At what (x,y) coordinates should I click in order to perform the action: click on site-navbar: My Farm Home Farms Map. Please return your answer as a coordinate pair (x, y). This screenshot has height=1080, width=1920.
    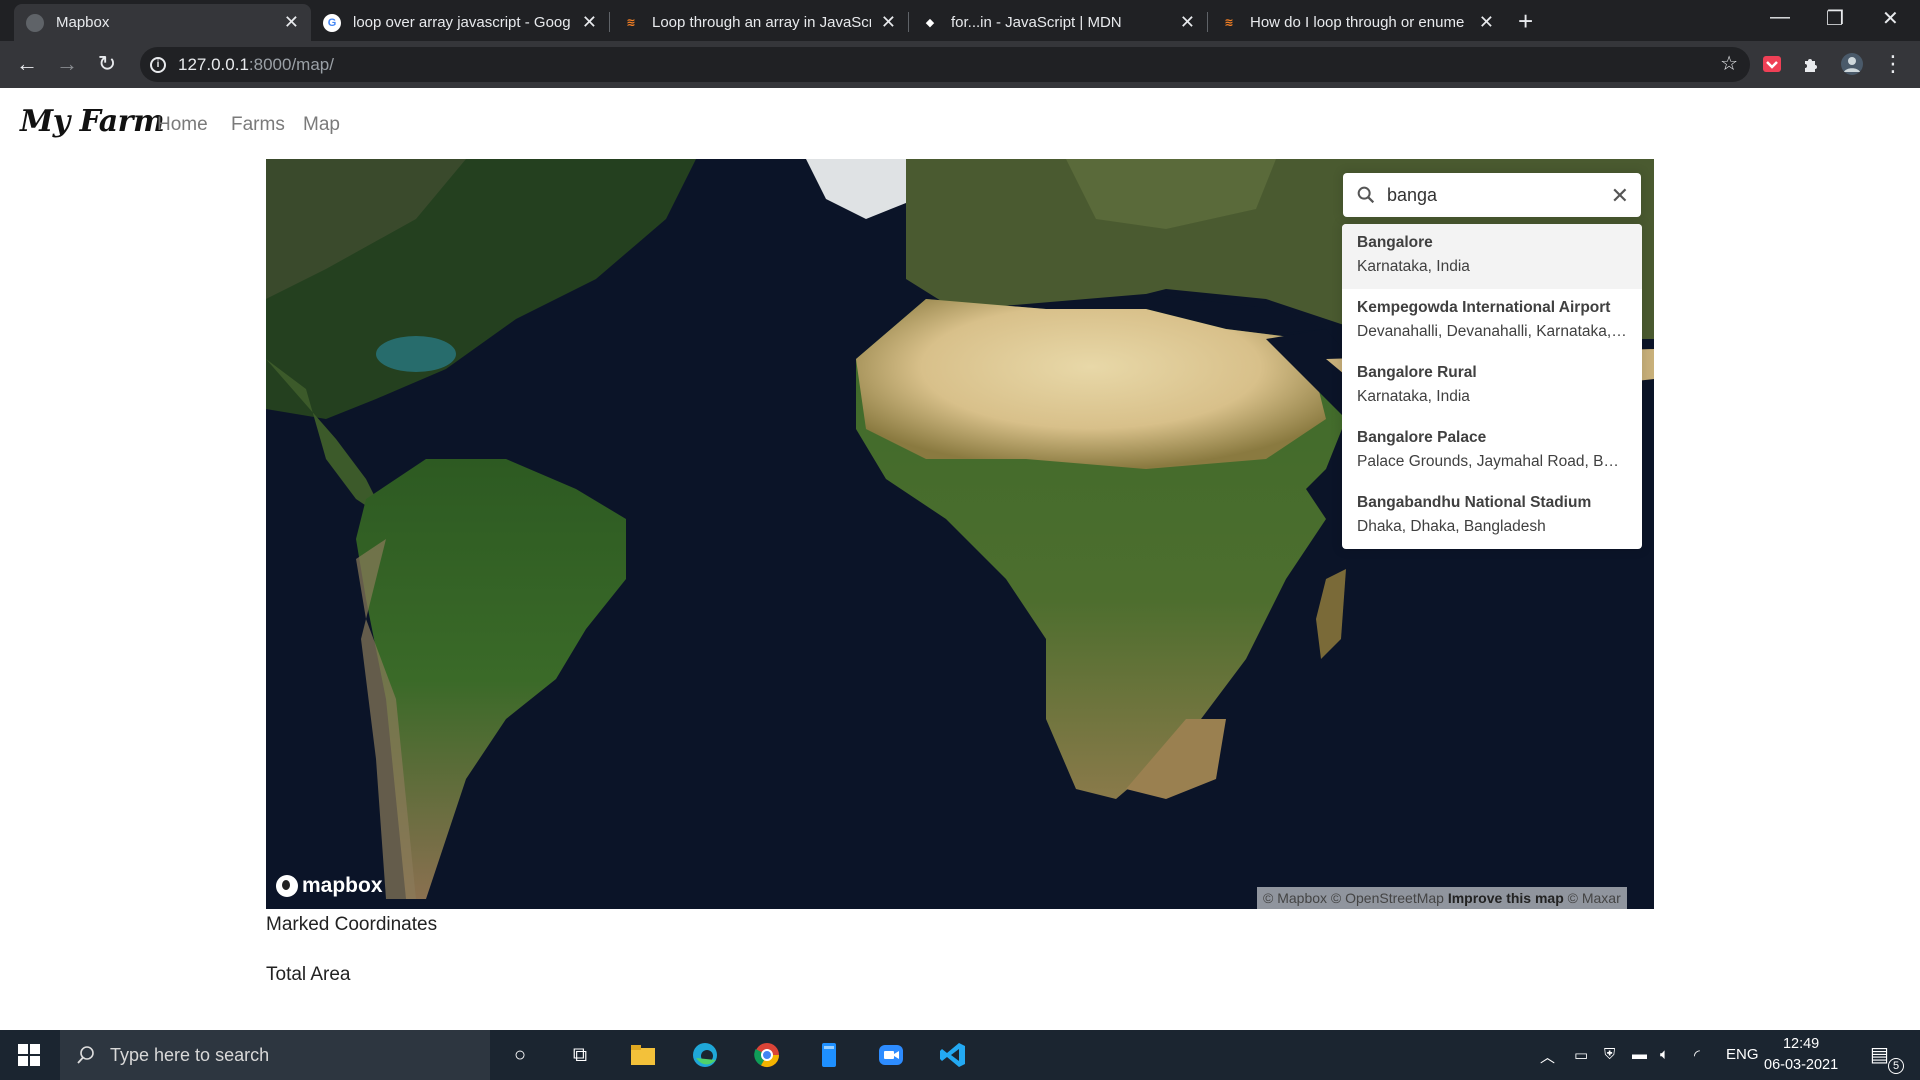
    Looking at the image, I should click on (960, 123).